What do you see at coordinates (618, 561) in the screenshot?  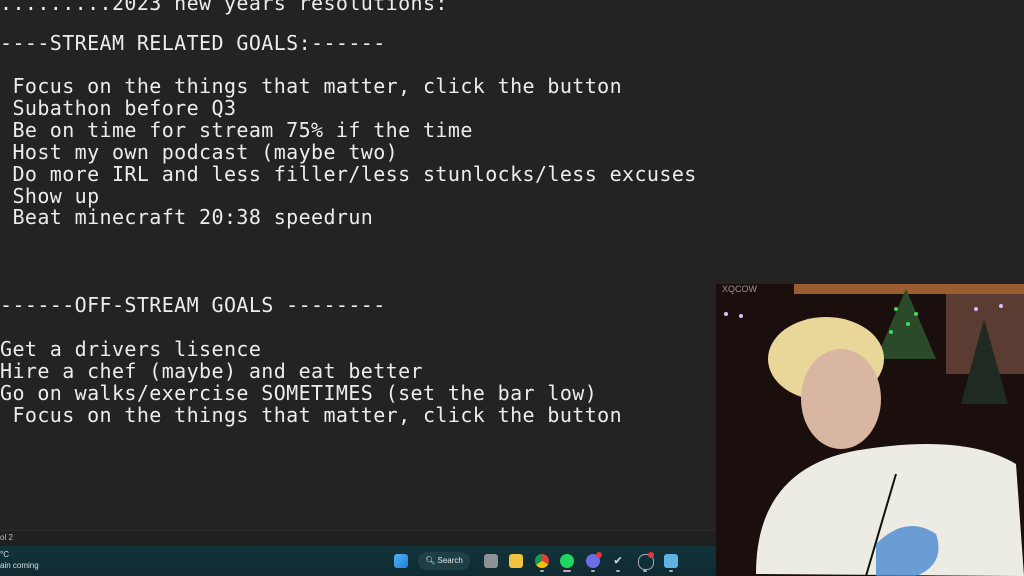 I see `steam-icon: ✔` at bounding box center [618, 561].